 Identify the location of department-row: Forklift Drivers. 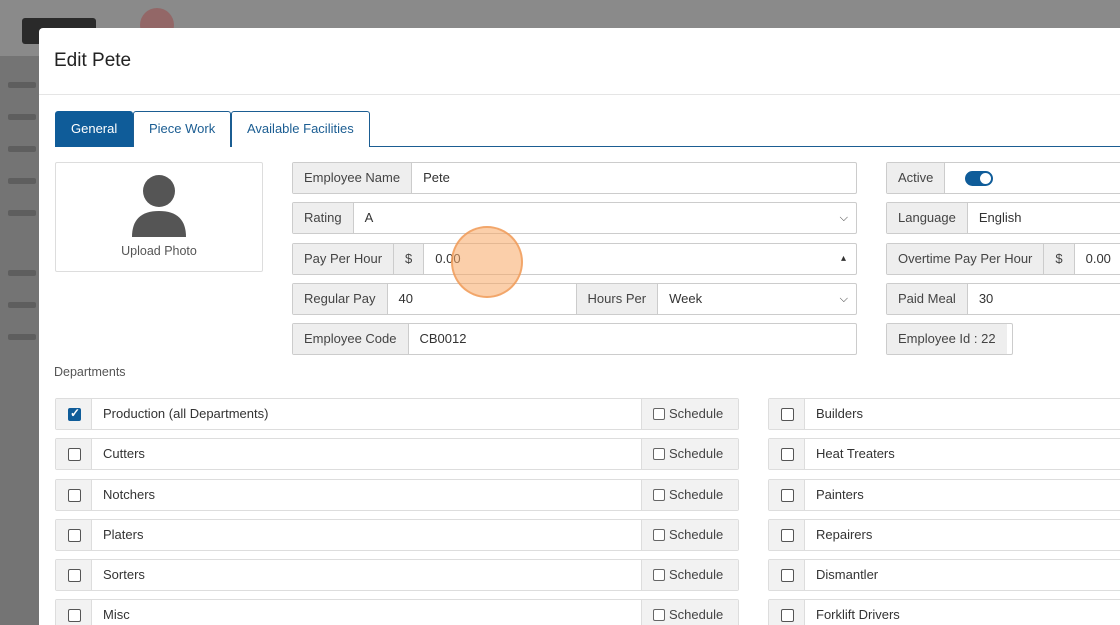
(944, 612).